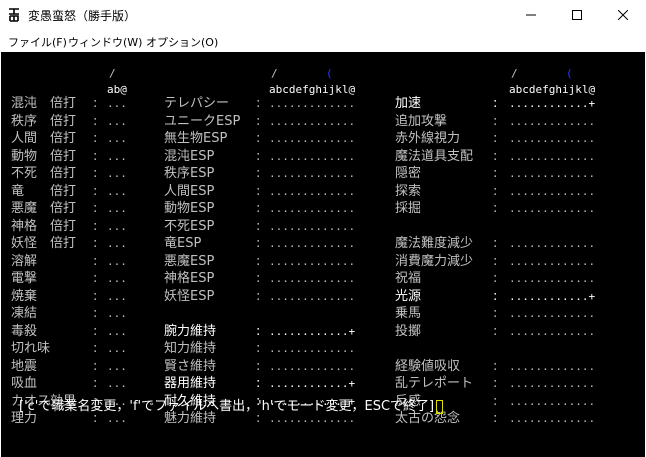  I want to click on minimize-button, so click(531, 15).